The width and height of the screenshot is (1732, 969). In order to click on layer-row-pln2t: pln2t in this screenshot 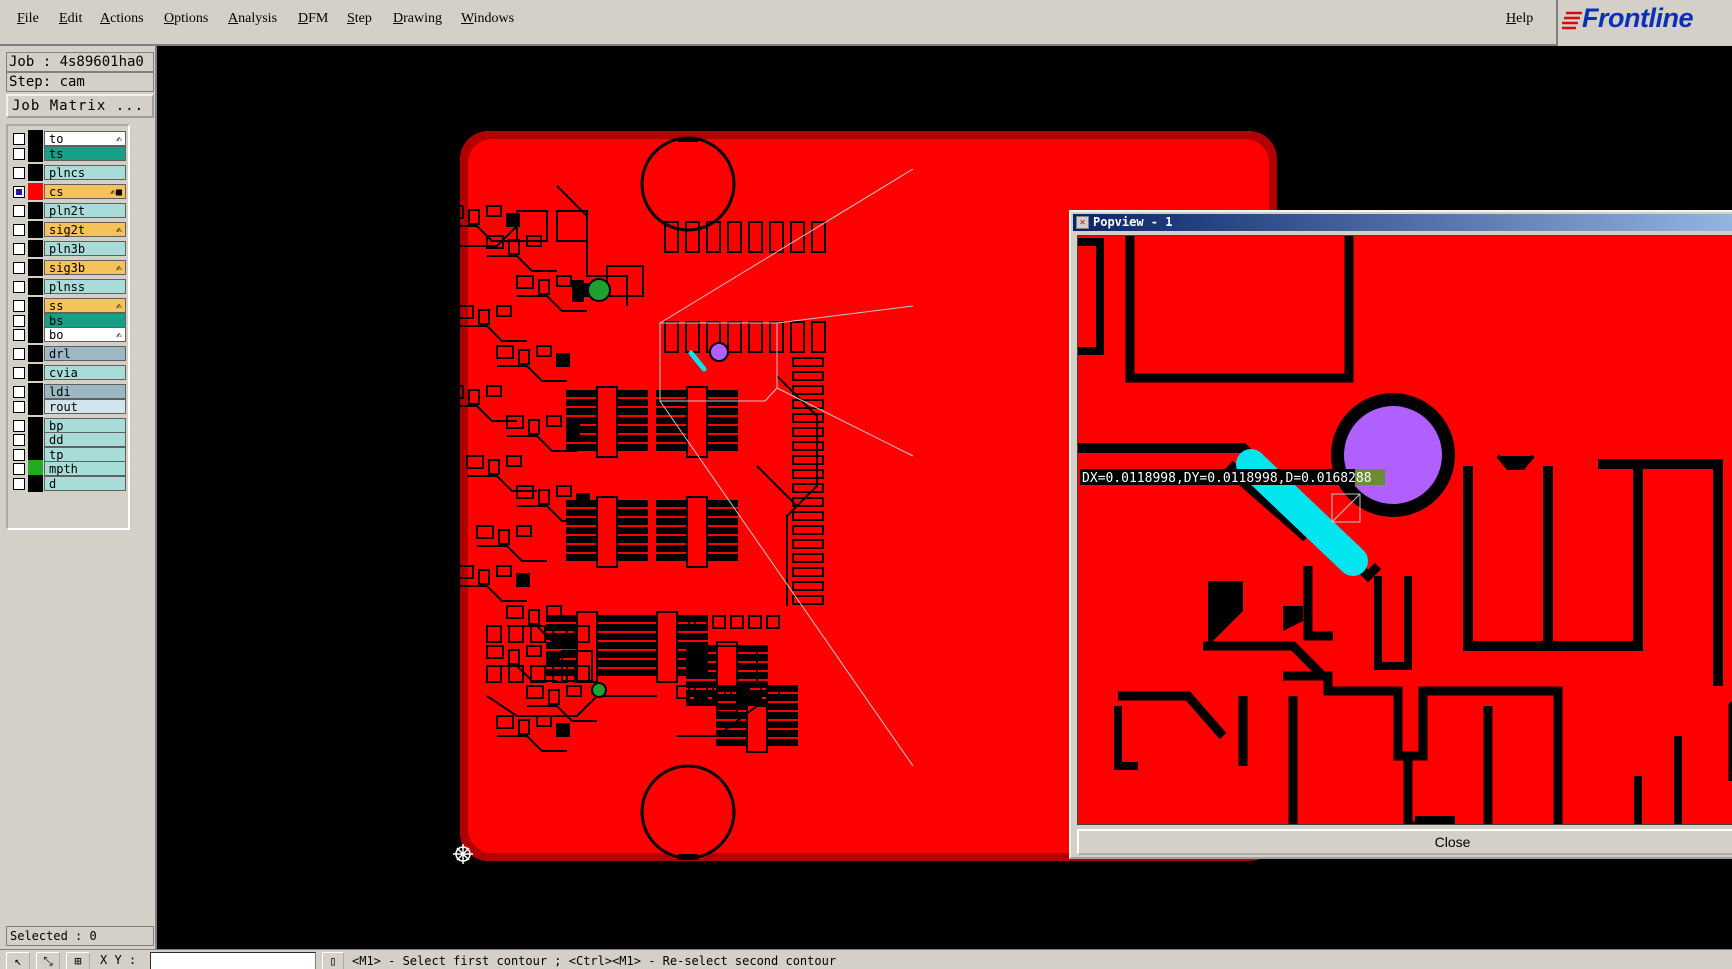, I will do `click(69, 210)`.